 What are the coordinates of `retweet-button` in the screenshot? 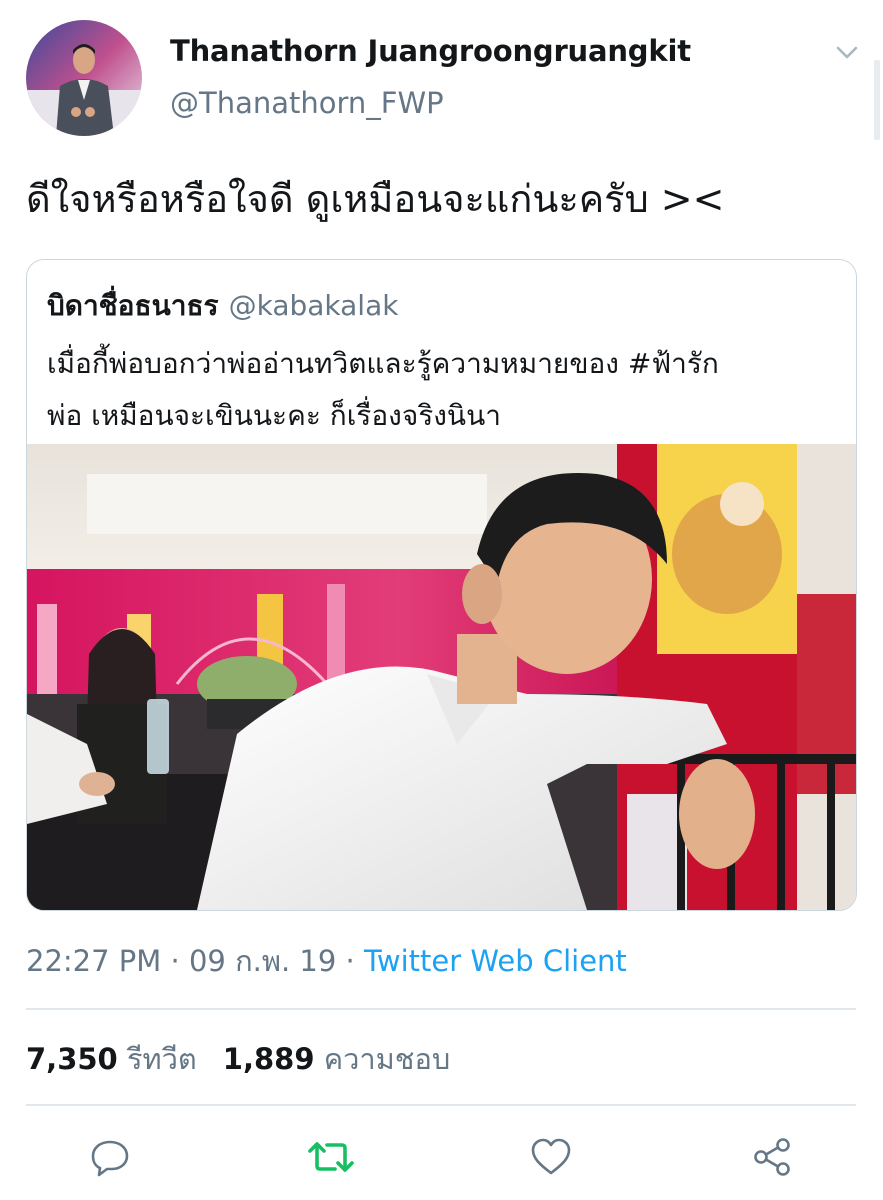 It's located at (331, 1157).